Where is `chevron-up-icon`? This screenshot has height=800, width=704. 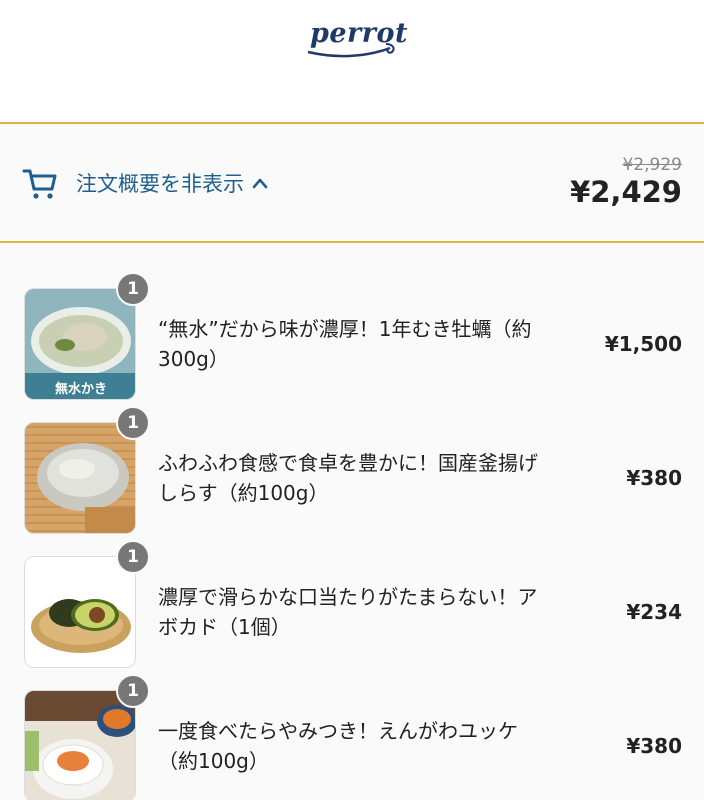 chevron-up-icon is located at coordinates (260, 183).